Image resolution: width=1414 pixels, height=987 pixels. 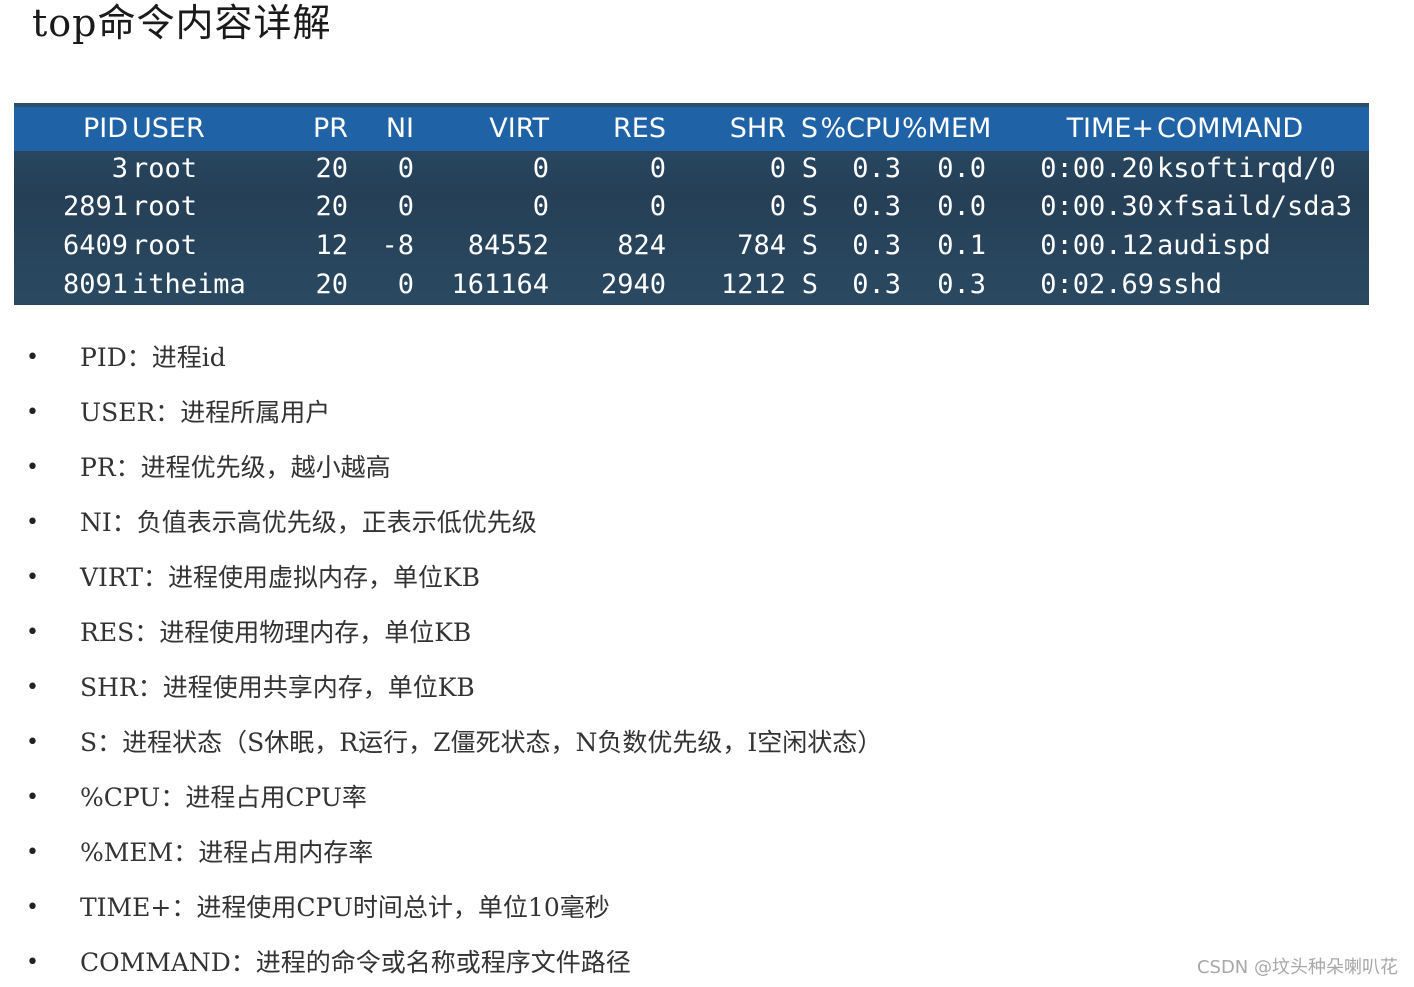 What do you see at coordinates (95, 284) in the screenshot?
I see `cell-pid: 8091` at bounding box center [95, 284].